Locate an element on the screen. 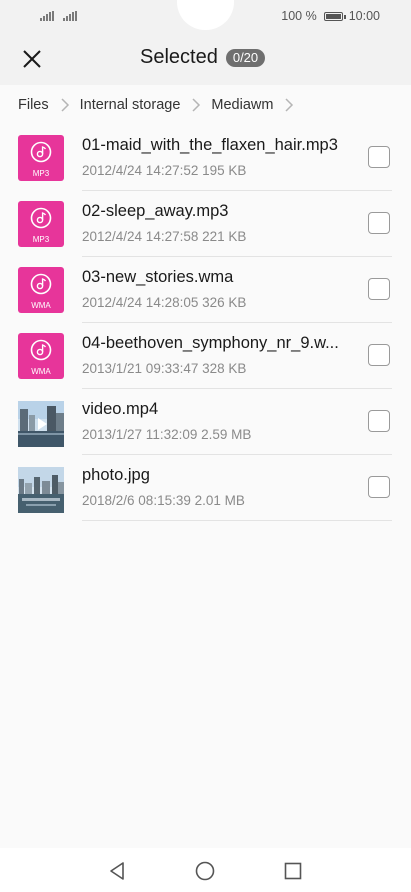 The image size is (411, 892). photo-thumbnail is located at coordinates (41, 490).